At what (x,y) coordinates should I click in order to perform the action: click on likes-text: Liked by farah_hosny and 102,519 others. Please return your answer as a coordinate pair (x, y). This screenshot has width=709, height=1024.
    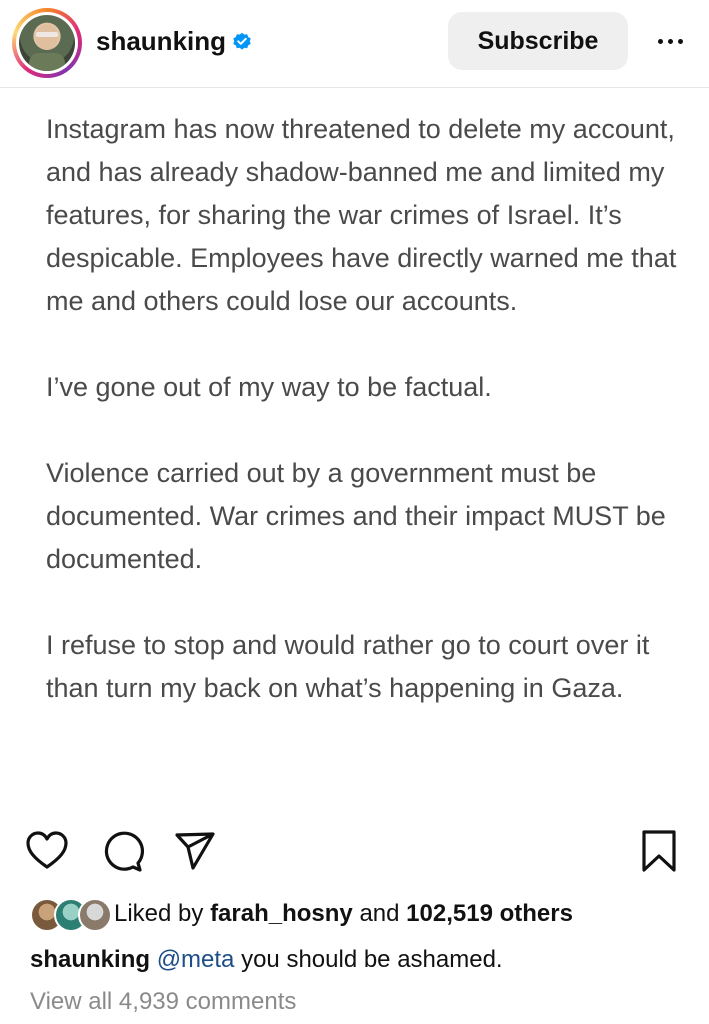
    Looking at the image, I should click on (343, 913).